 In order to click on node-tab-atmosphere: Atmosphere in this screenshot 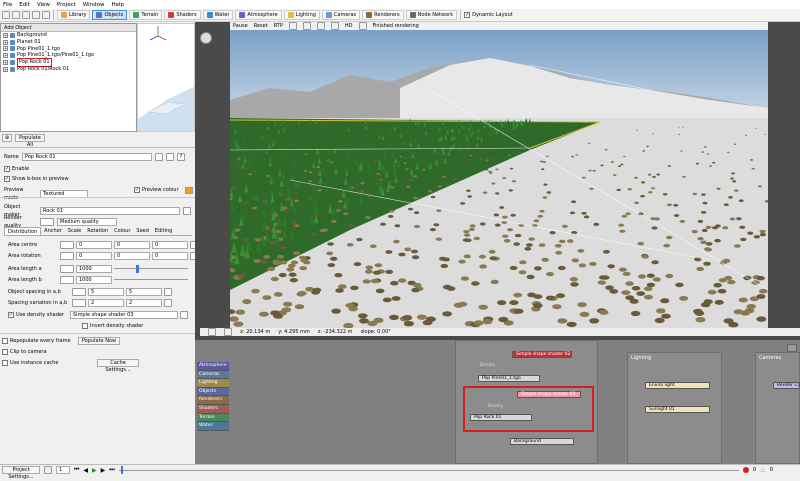, I will do `click(213, 366)`.